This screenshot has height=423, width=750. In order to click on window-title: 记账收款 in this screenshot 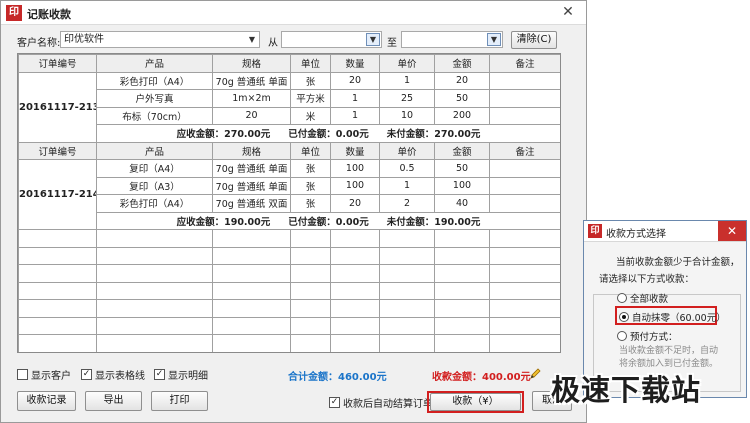, I will do `click(49, 14)`.